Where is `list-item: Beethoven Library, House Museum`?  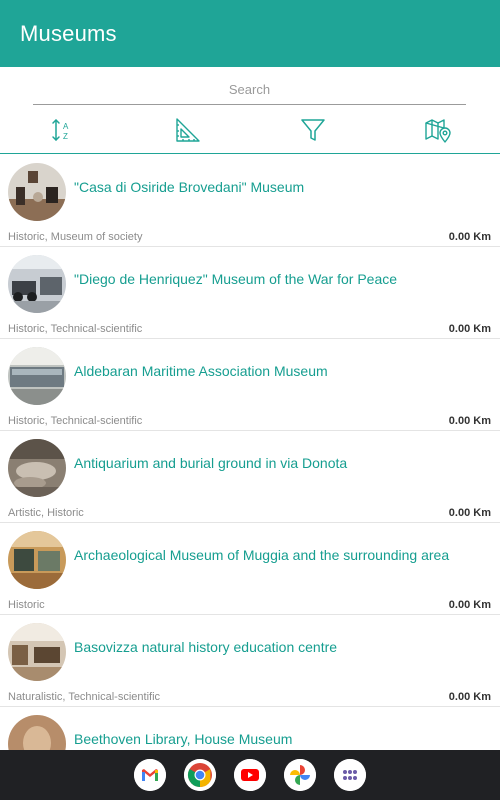 list-item: Beethoven Library, House Museum is located at coordinates (250, 728).